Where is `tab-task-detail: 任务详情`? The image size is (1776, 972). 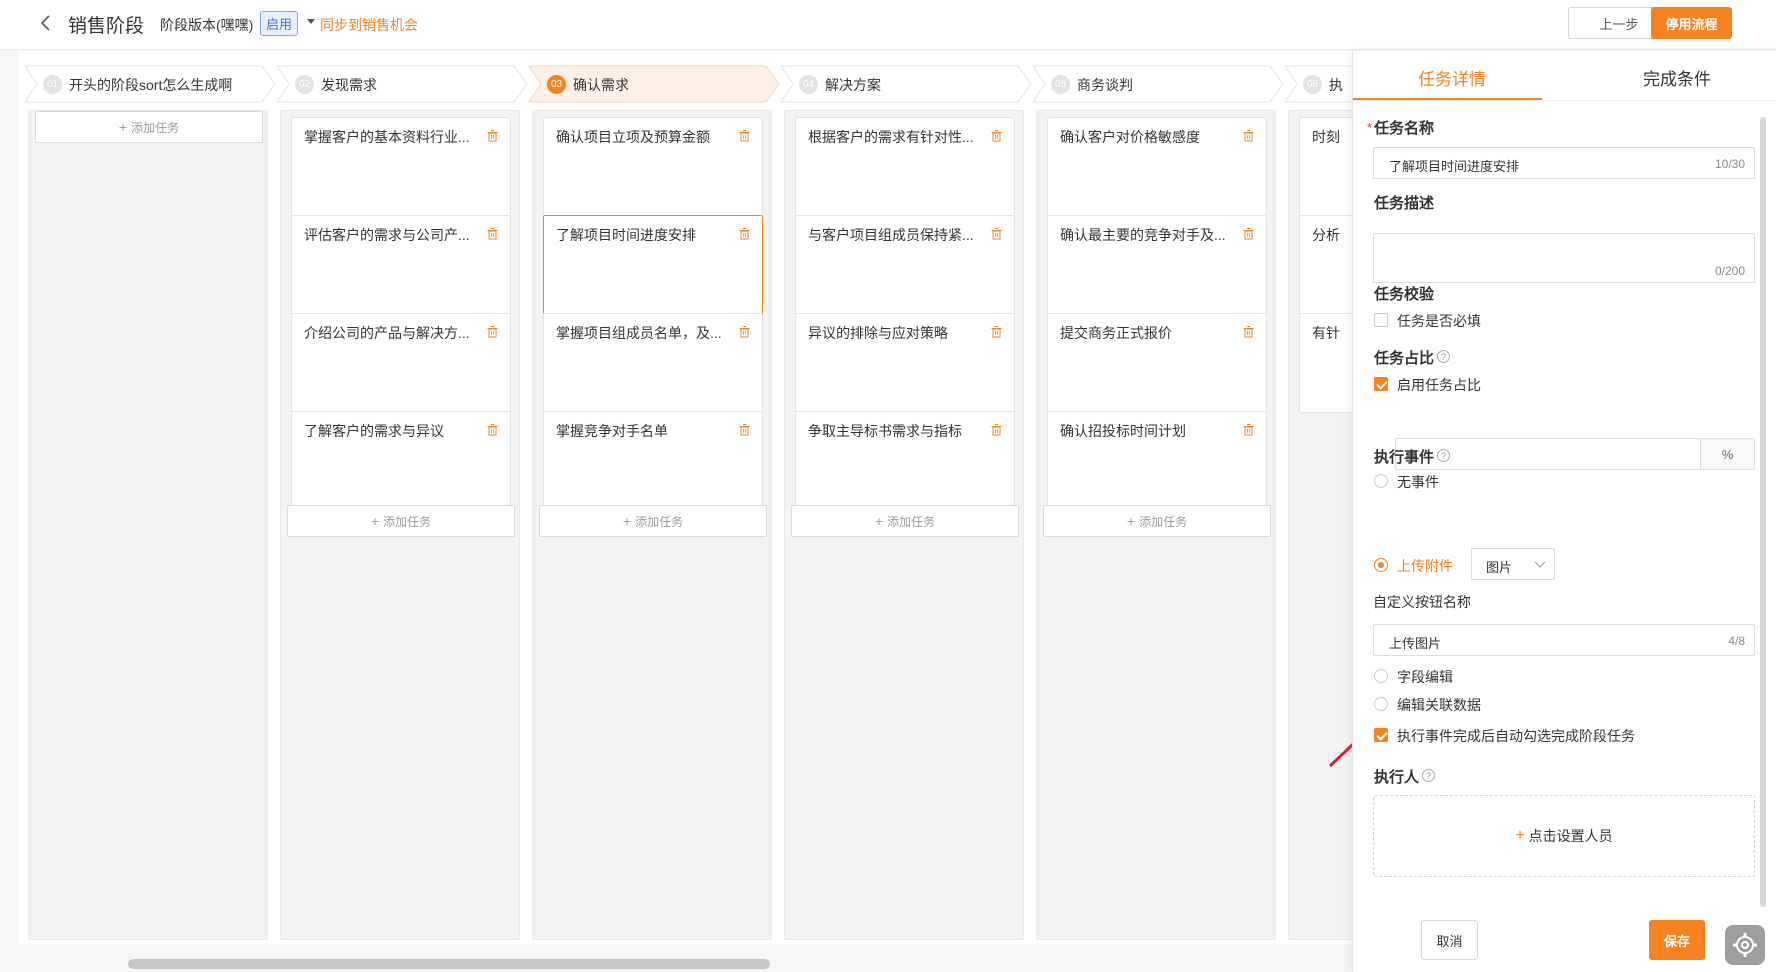 tab-task-detail: 任务详情 is located at coordinates (1452, 77).